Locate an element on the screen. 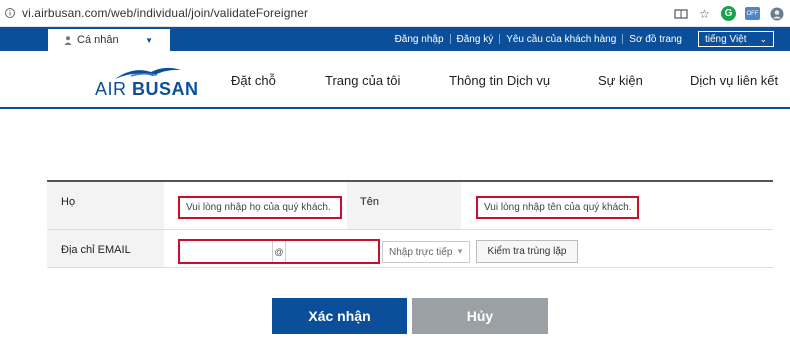 The image size is (790, 345). reader-mode-icon is located at coordinates (680, 13).